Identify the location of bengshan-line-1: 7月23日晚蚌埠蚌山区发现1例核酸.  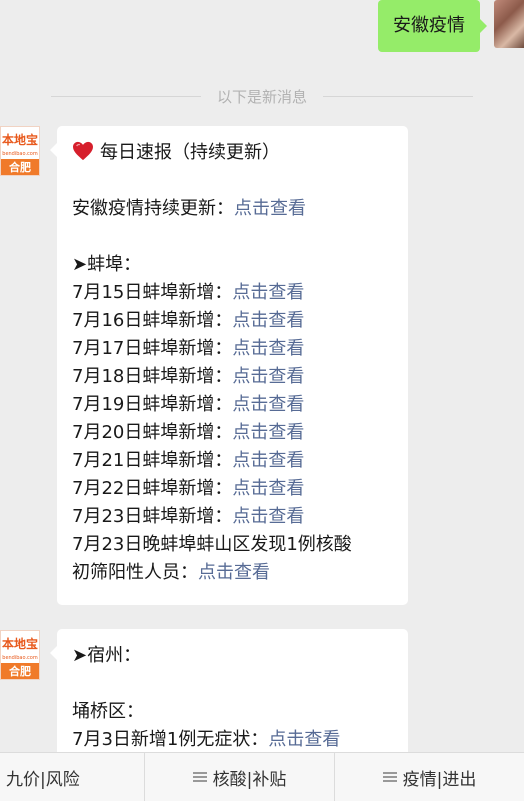
(212, 544).